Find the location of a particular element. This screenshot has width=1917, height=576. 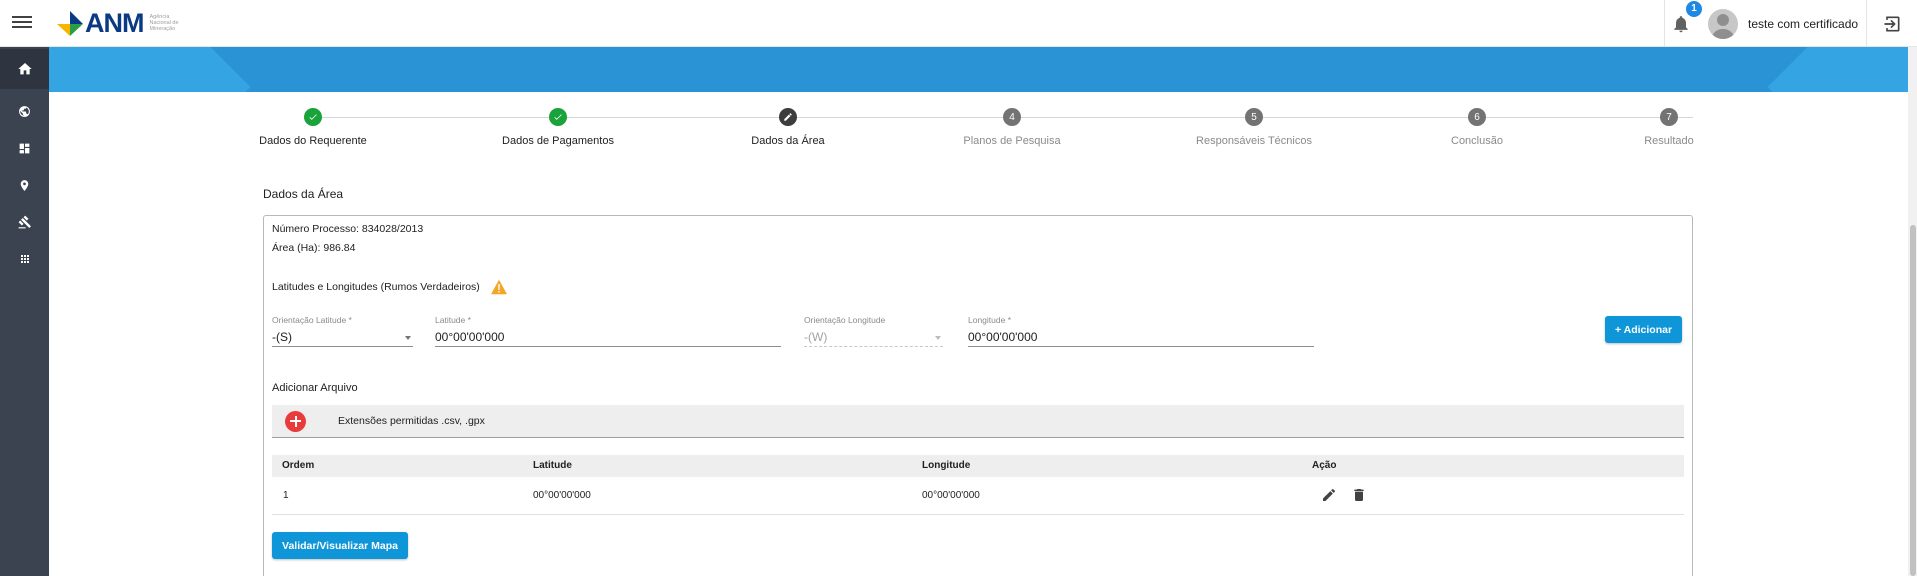

scrollbar-thumb is located at coordinates (1913, 400).